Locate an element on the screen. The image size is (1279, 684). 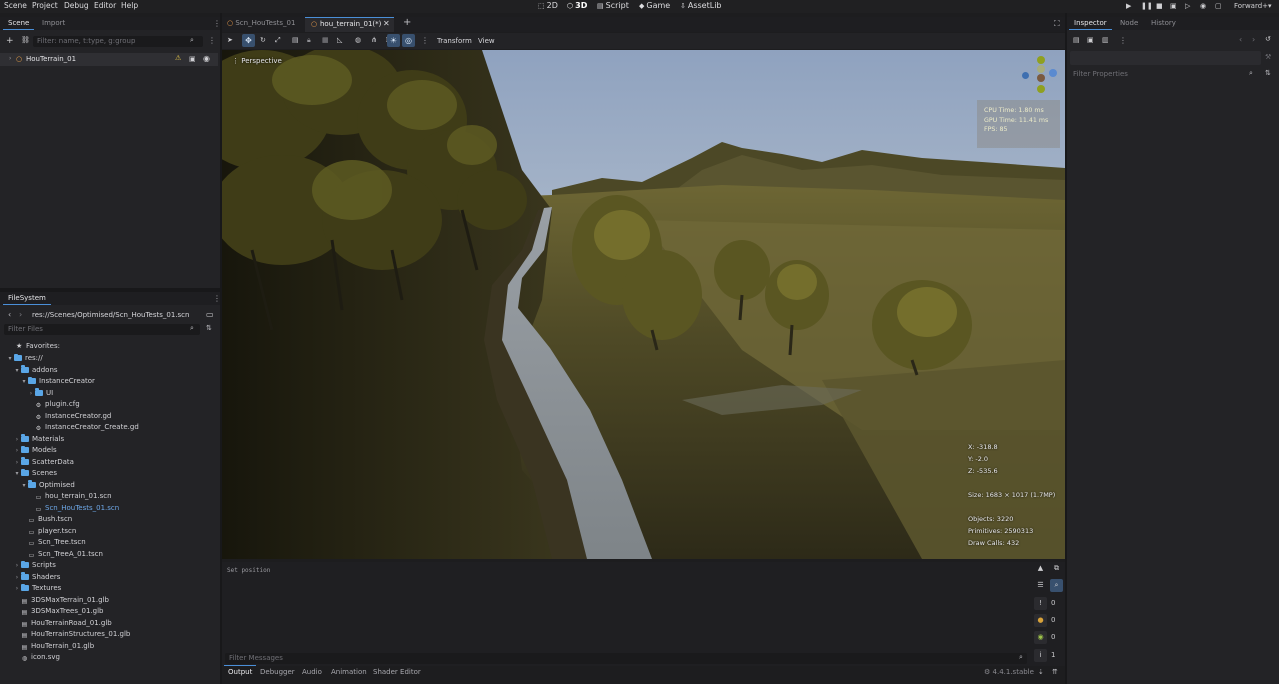
lock-icon: 🔒︎ is located at coordinates (309, 40).